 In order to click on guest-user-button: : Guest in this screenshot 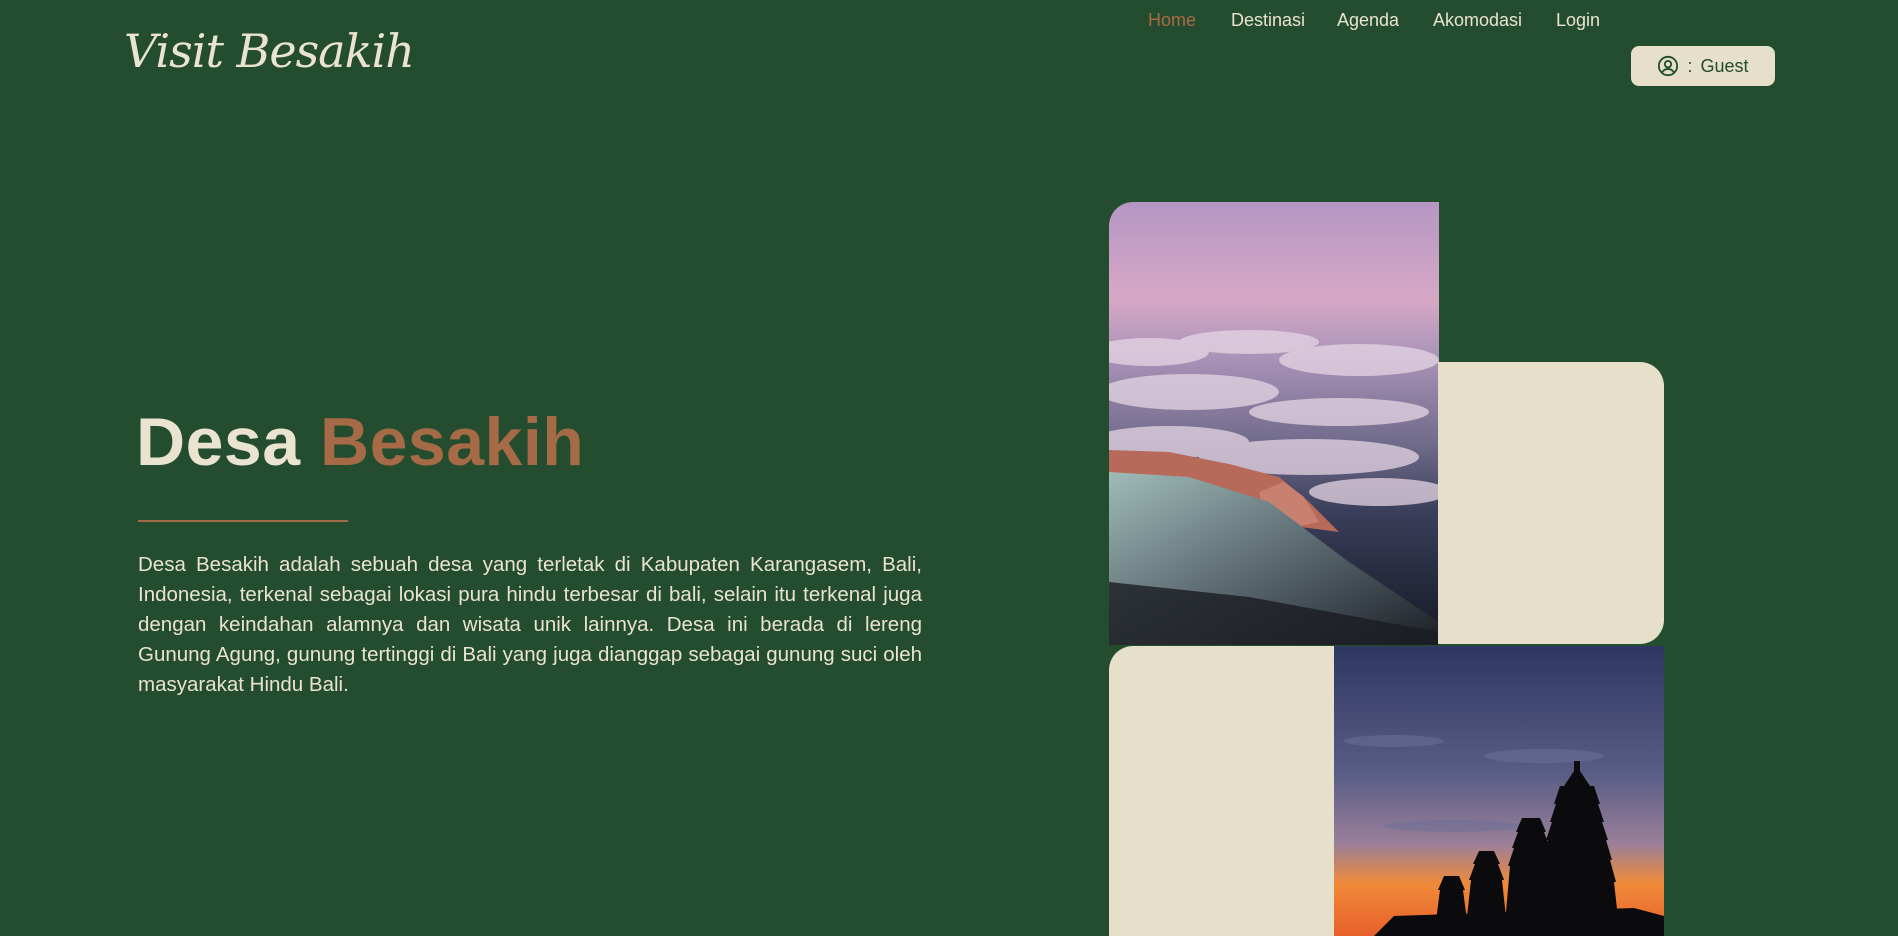, I will do `click(1703, 66)`.